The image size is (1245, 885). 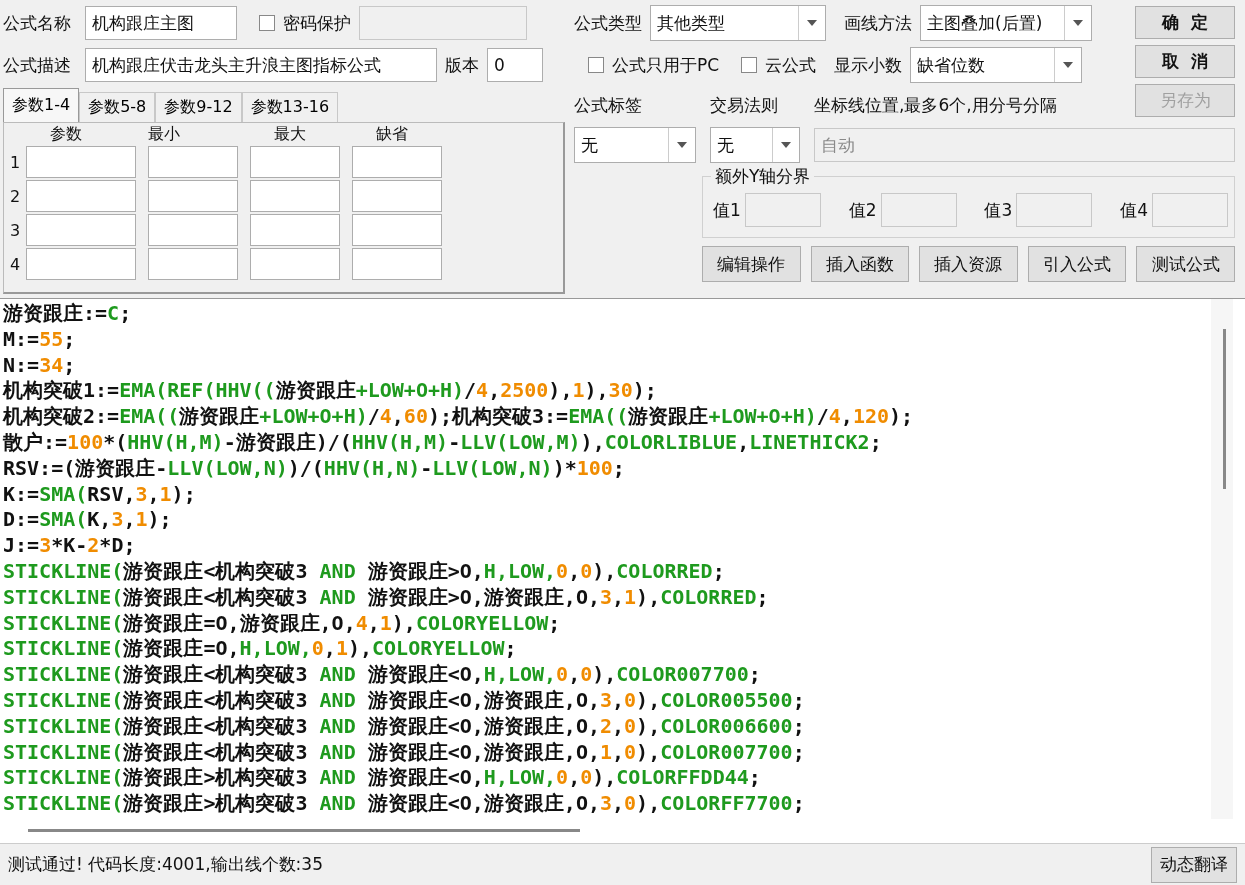 I want to click on status-message: 测试通过! 代码长度:4001,输出线个数:35, so click(x=165, y=864).